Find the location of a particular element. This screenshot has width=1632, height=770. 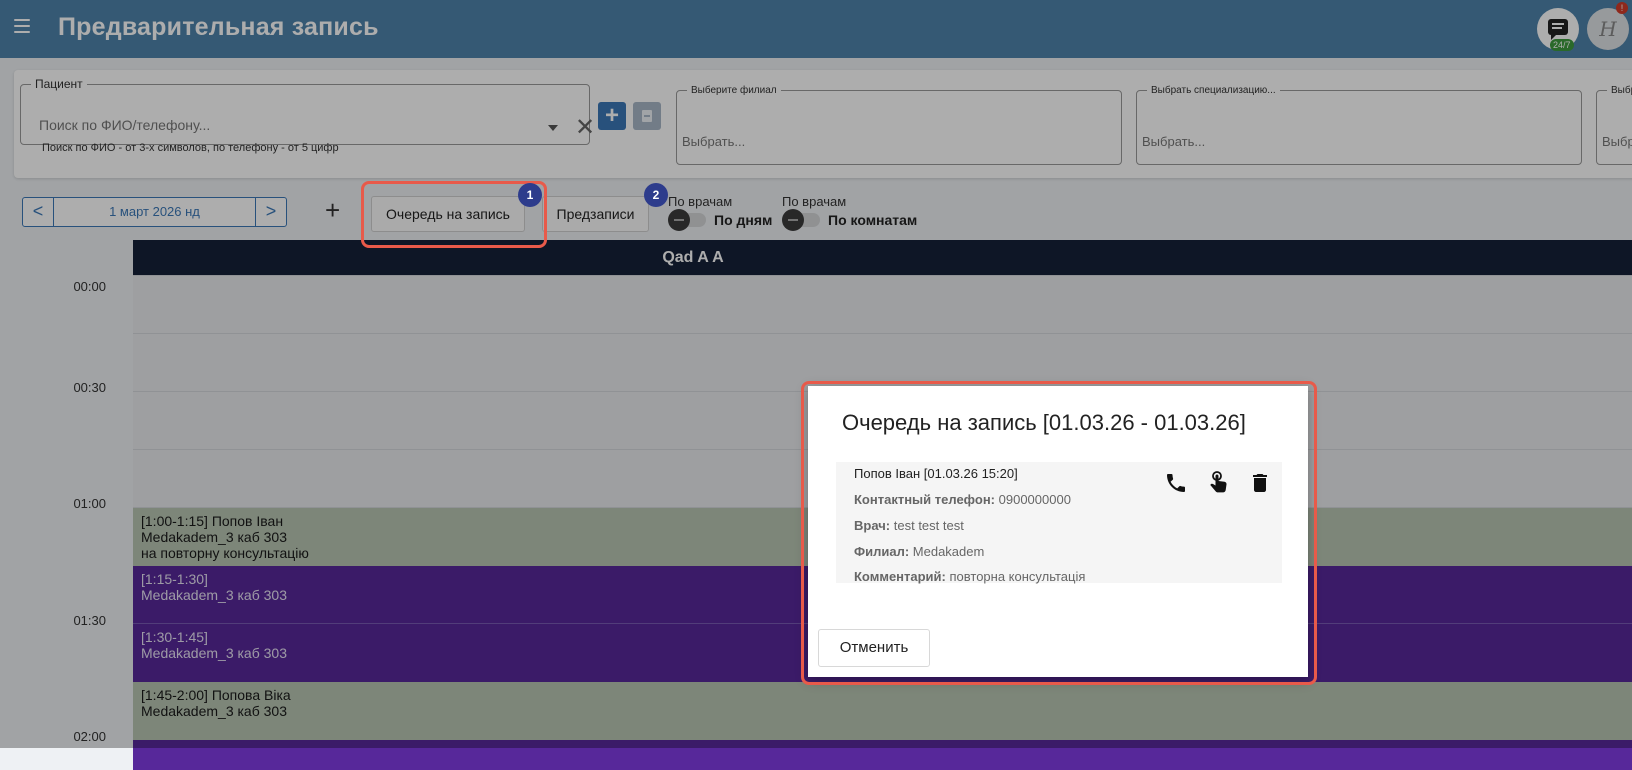

branch-label: Филиал: is located at coordinates (882, 551).